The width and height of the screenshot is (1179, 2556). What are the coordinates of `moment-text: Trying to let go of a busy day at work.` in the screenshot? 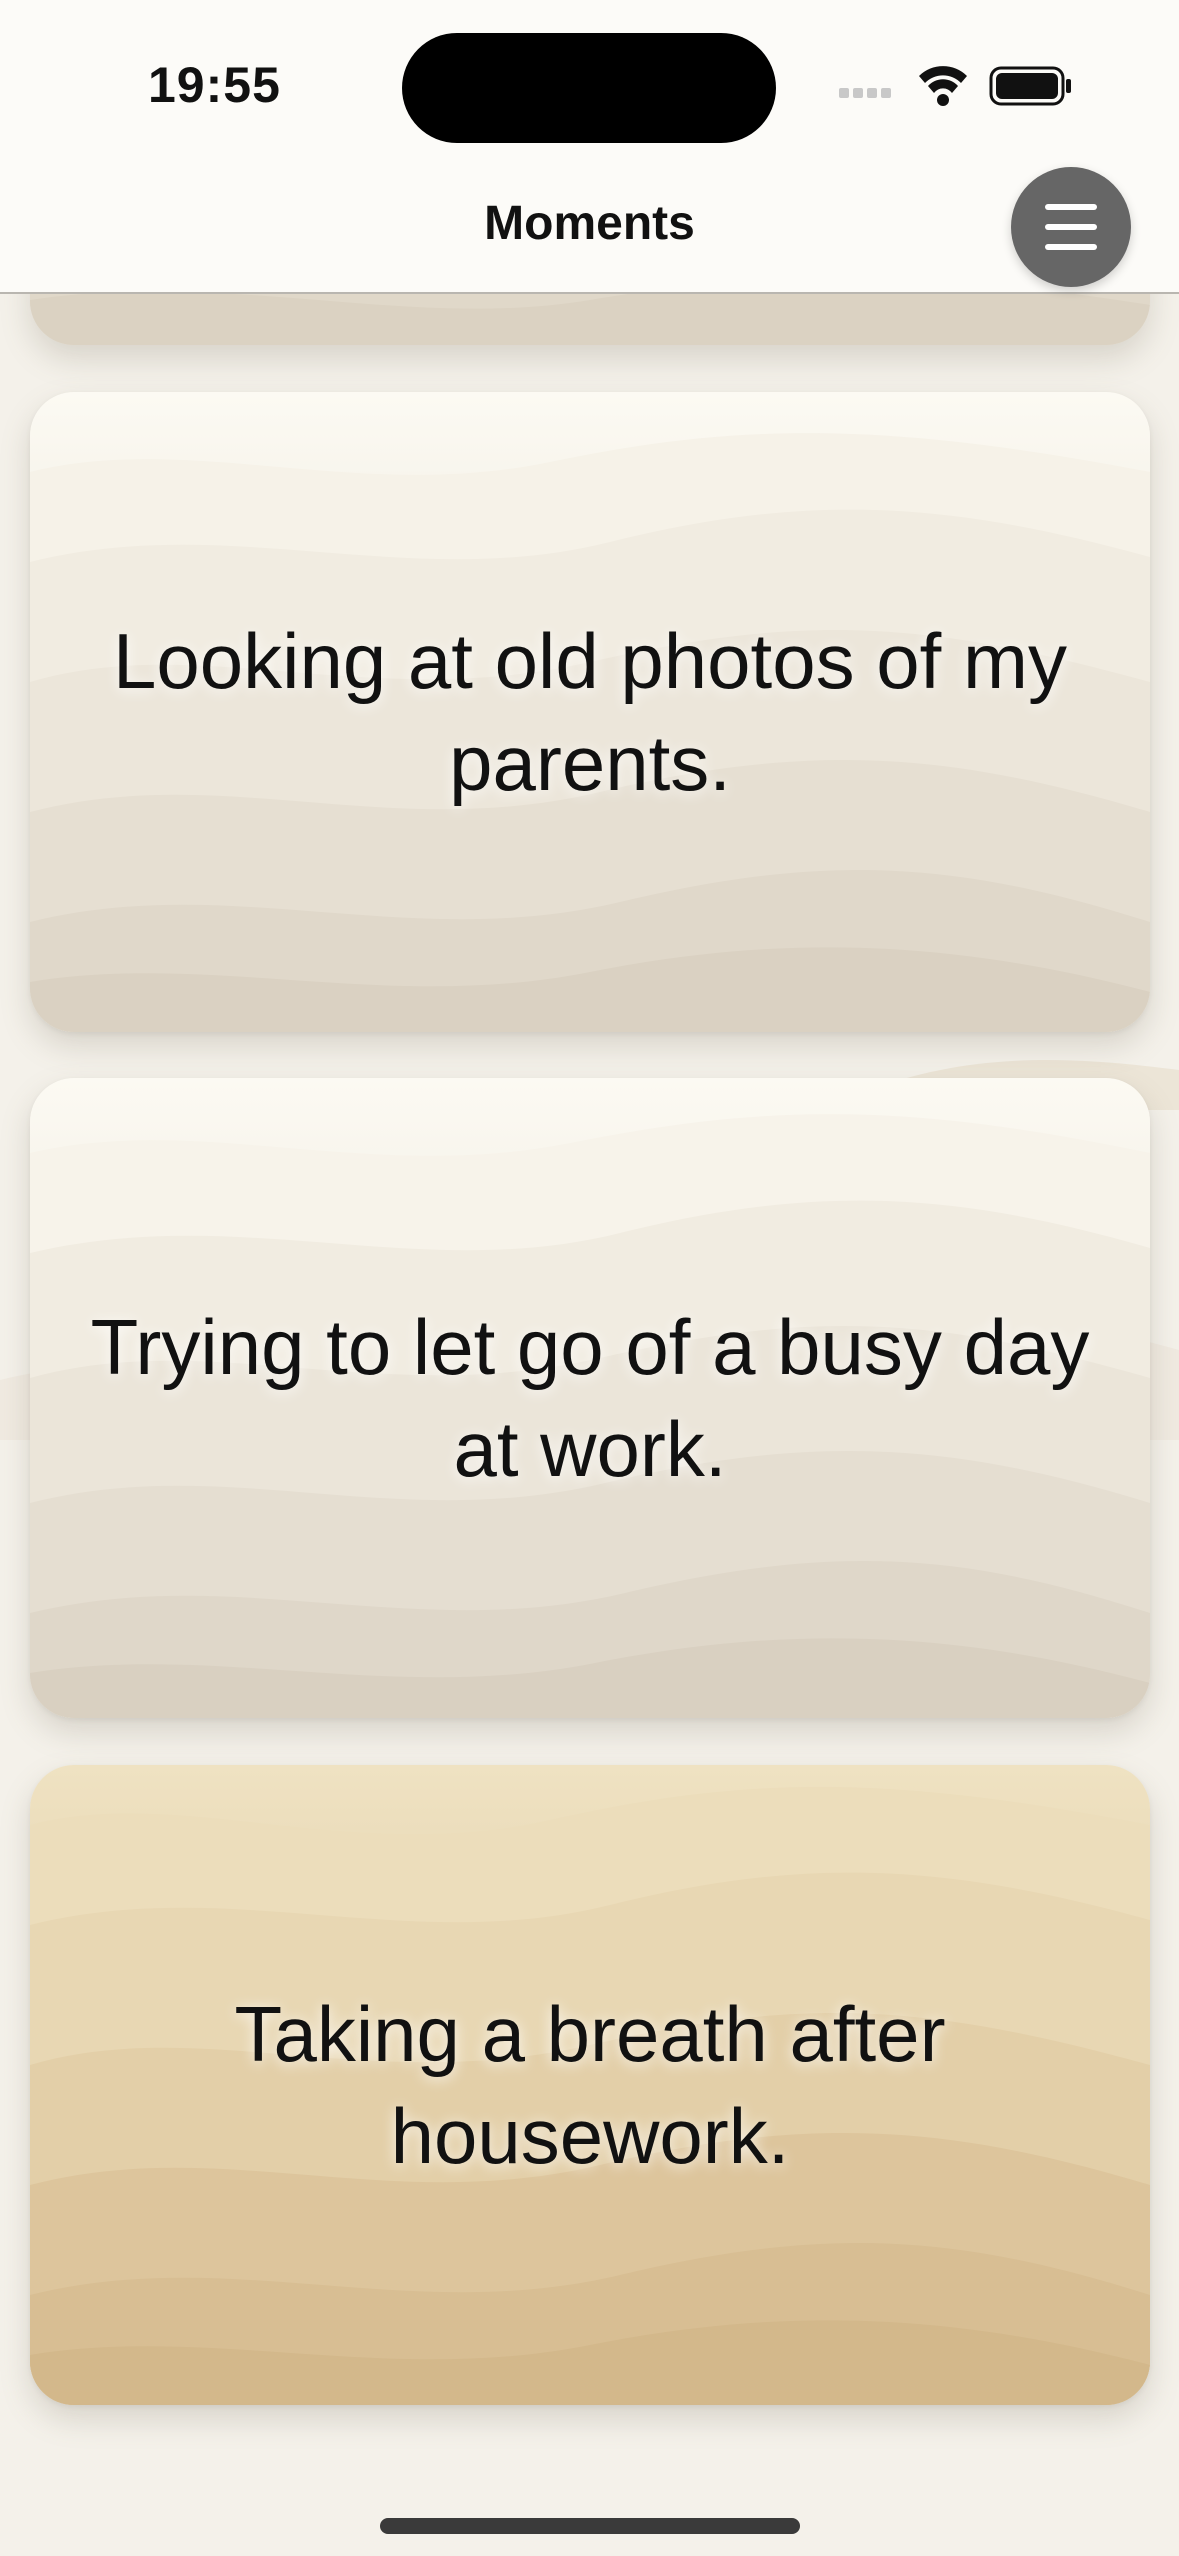 It's located at (590, 1398).